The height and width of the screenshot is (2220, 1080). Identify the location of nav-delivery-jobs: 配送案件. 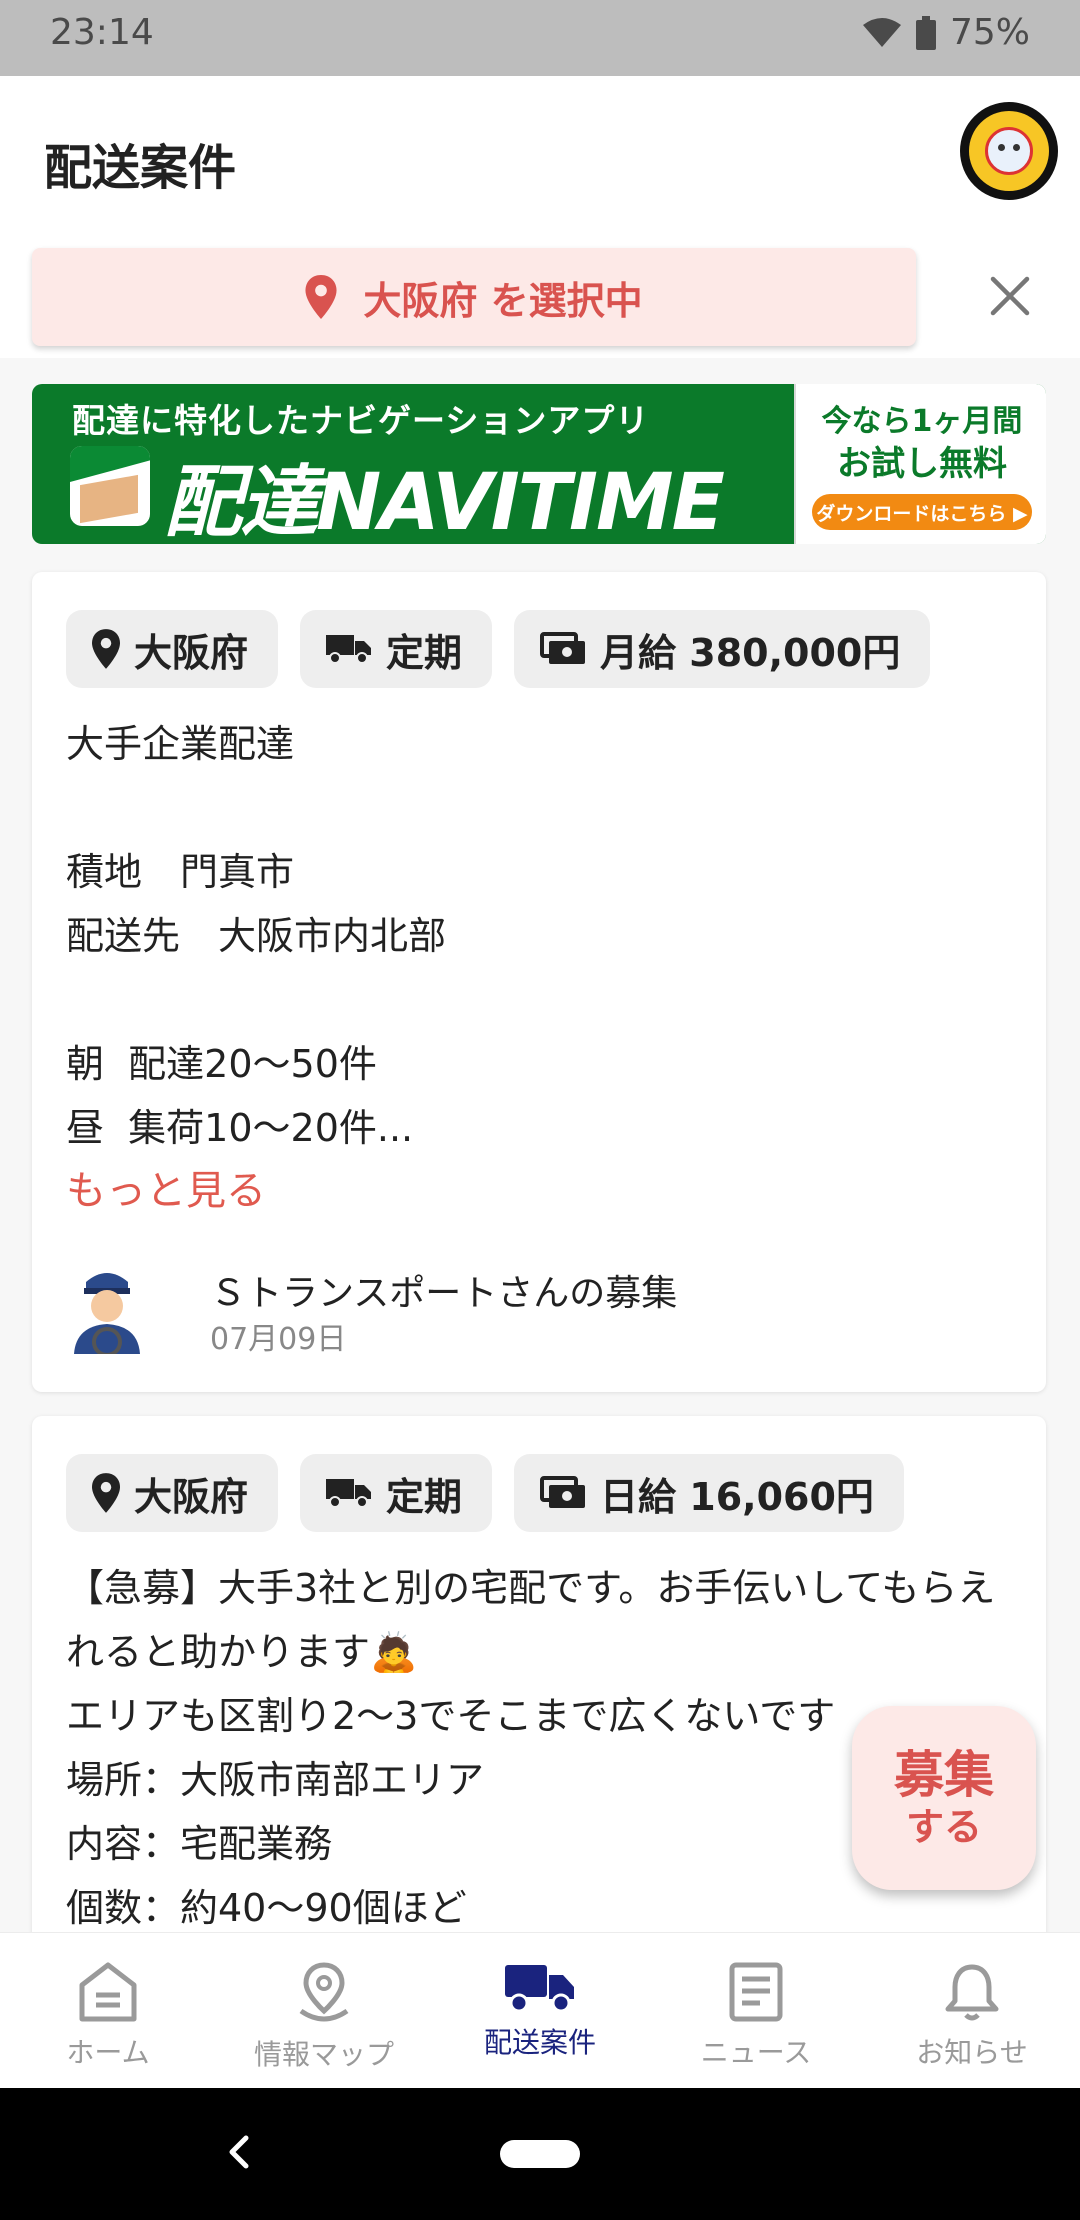
(540, 2010).